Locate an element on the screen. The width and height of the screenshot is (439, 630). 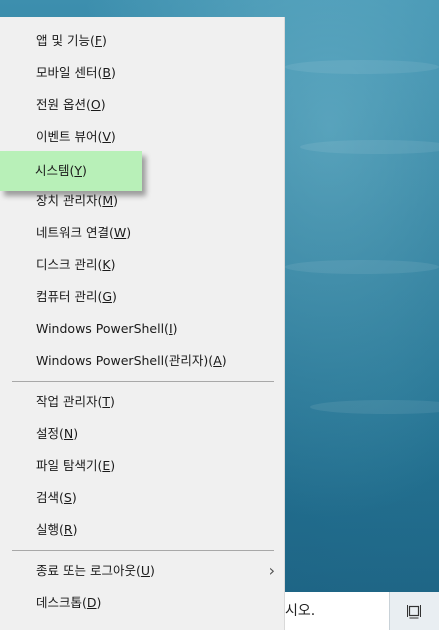
task-view-icon is located at coordinates (414, 612).